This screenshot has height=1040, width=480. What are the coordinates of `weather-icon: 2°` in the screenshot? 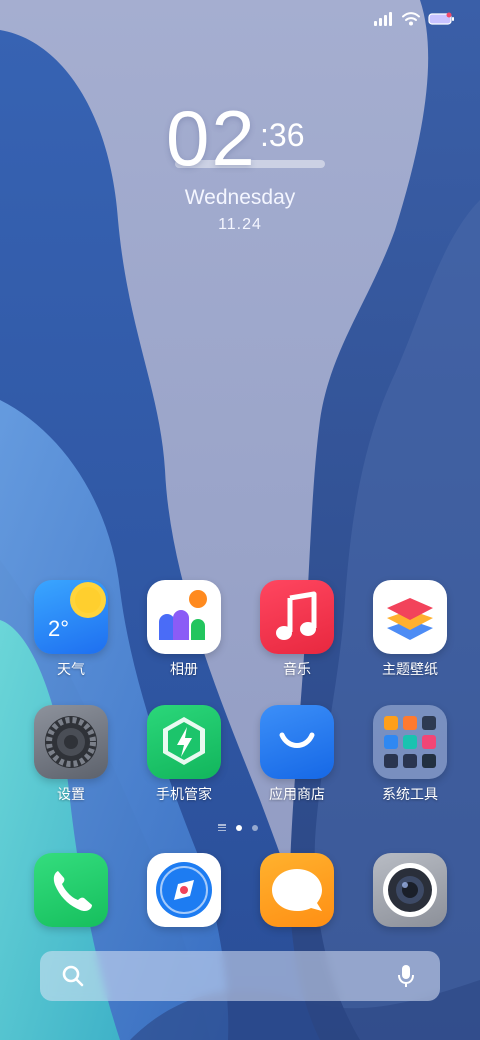 It's located at (71, 617).